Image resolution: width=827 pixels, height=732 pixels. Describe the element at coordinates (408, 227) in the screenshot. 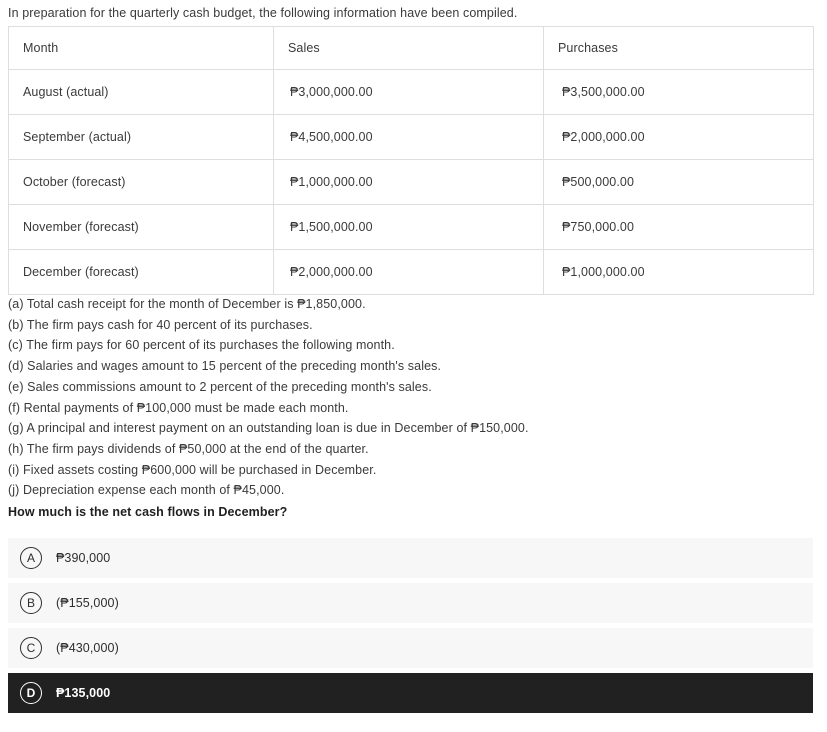

I see `cell-sales: ₱1,500,000.00` at that location.